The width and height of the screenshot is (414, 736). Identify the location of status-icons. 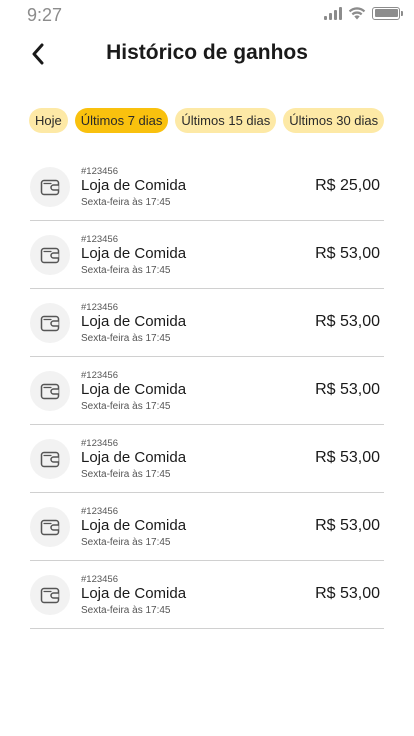
(363, 13).